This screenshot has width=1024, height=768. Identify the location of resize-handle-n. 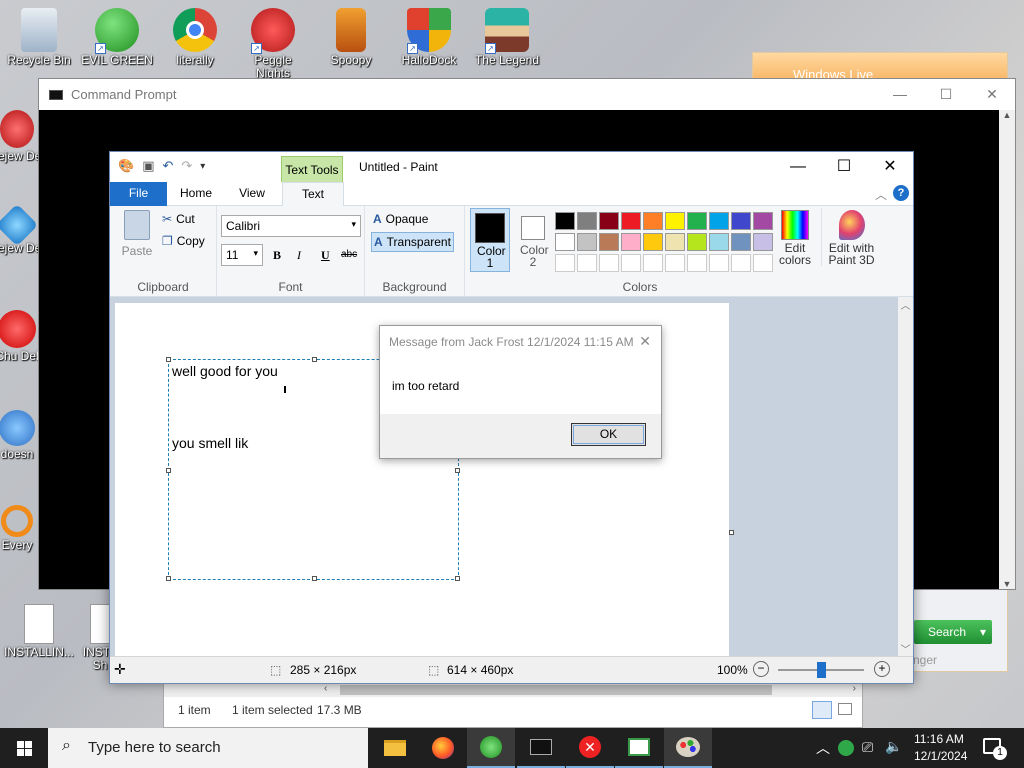
(314, 359).